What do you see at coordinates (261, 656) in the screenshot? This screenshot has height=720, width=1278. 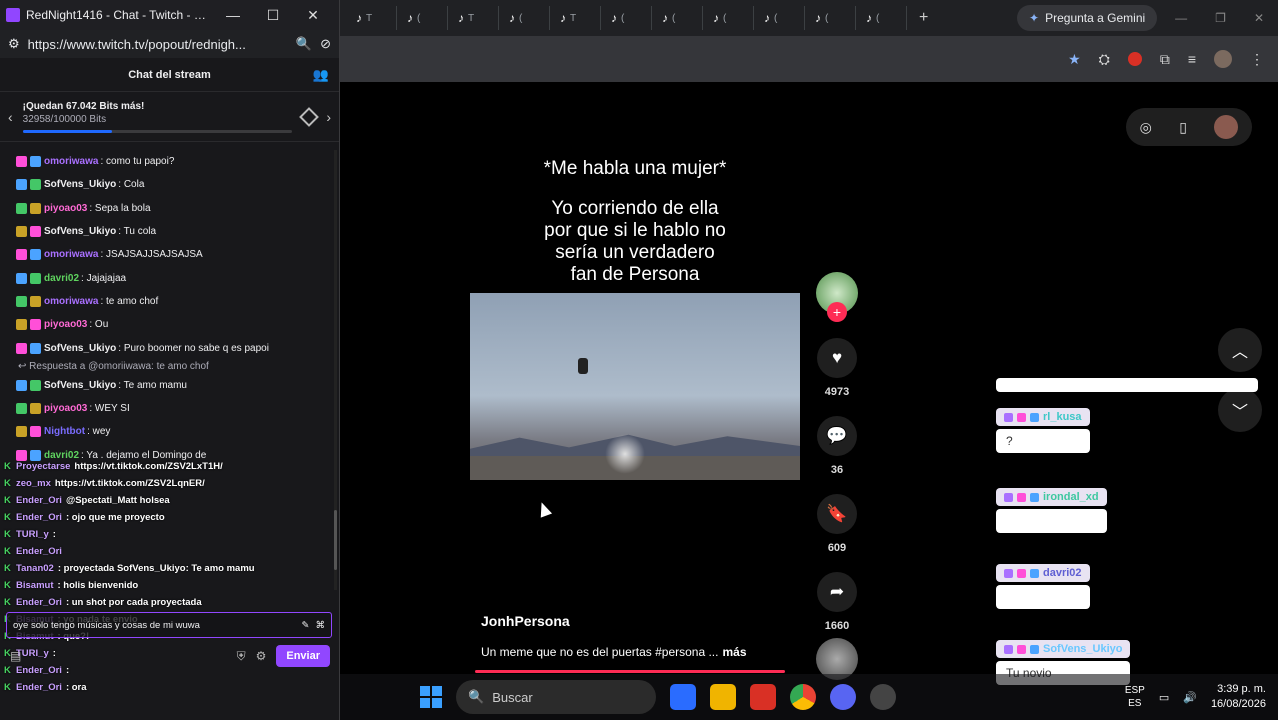 I see `gear-icon: ⚙` at bounding box center [261, 656].